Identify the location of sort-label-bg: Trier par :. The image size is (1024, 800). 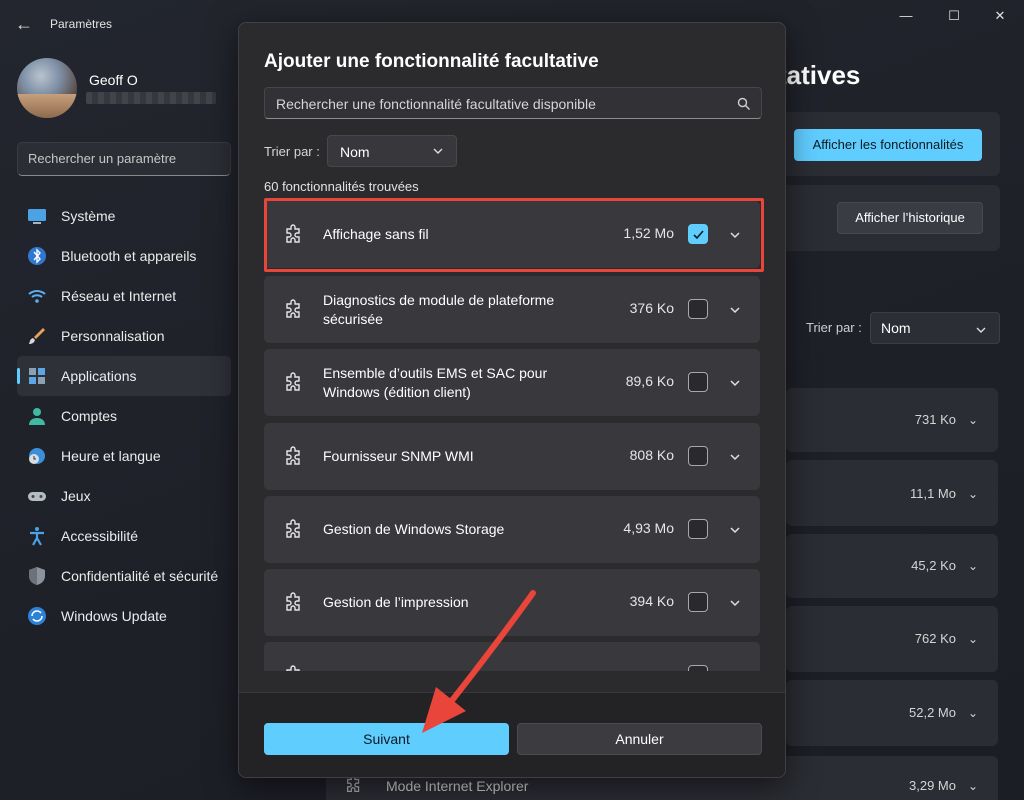
(834, 327).